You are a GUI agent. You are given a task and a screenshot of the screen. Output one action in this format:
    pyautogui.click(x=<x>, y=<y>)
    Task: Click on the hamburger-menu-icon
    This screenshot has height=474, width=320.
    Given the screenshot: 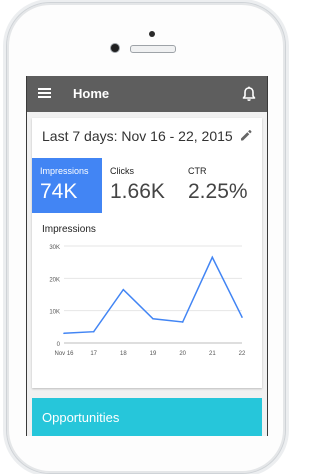 What is the action you would take?
    pyautogui.click(x=44, y=93)
    